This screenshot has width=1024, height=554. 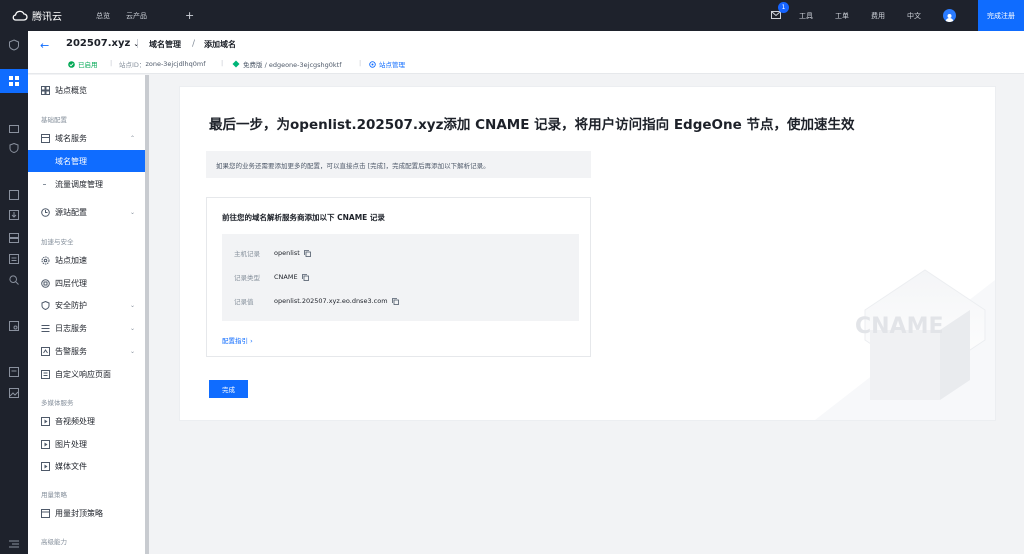 I want to click on sidebar-item-log-service: 日志服务 ⌄, so click(x=86, y=328).